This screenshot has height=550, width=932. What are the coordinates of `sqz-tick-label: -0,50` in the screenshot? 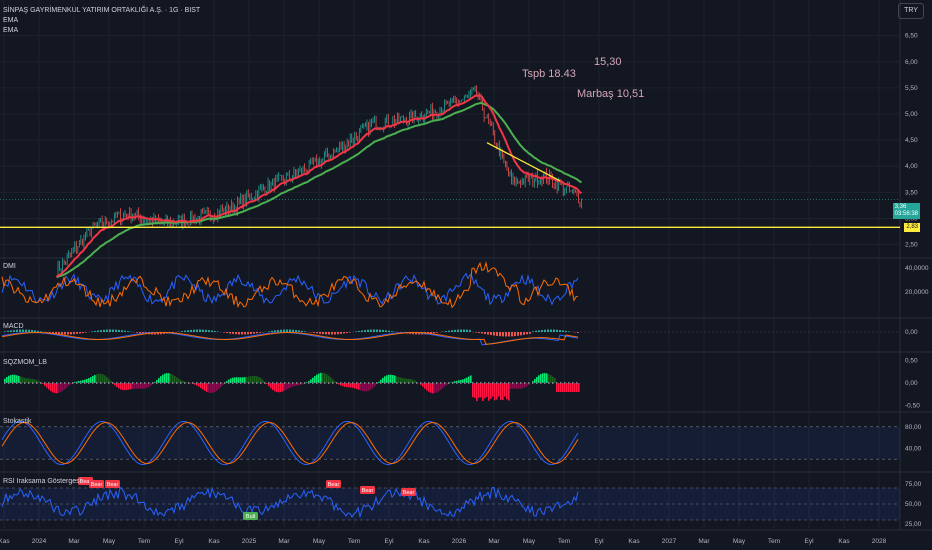 It's located at (912, 406).